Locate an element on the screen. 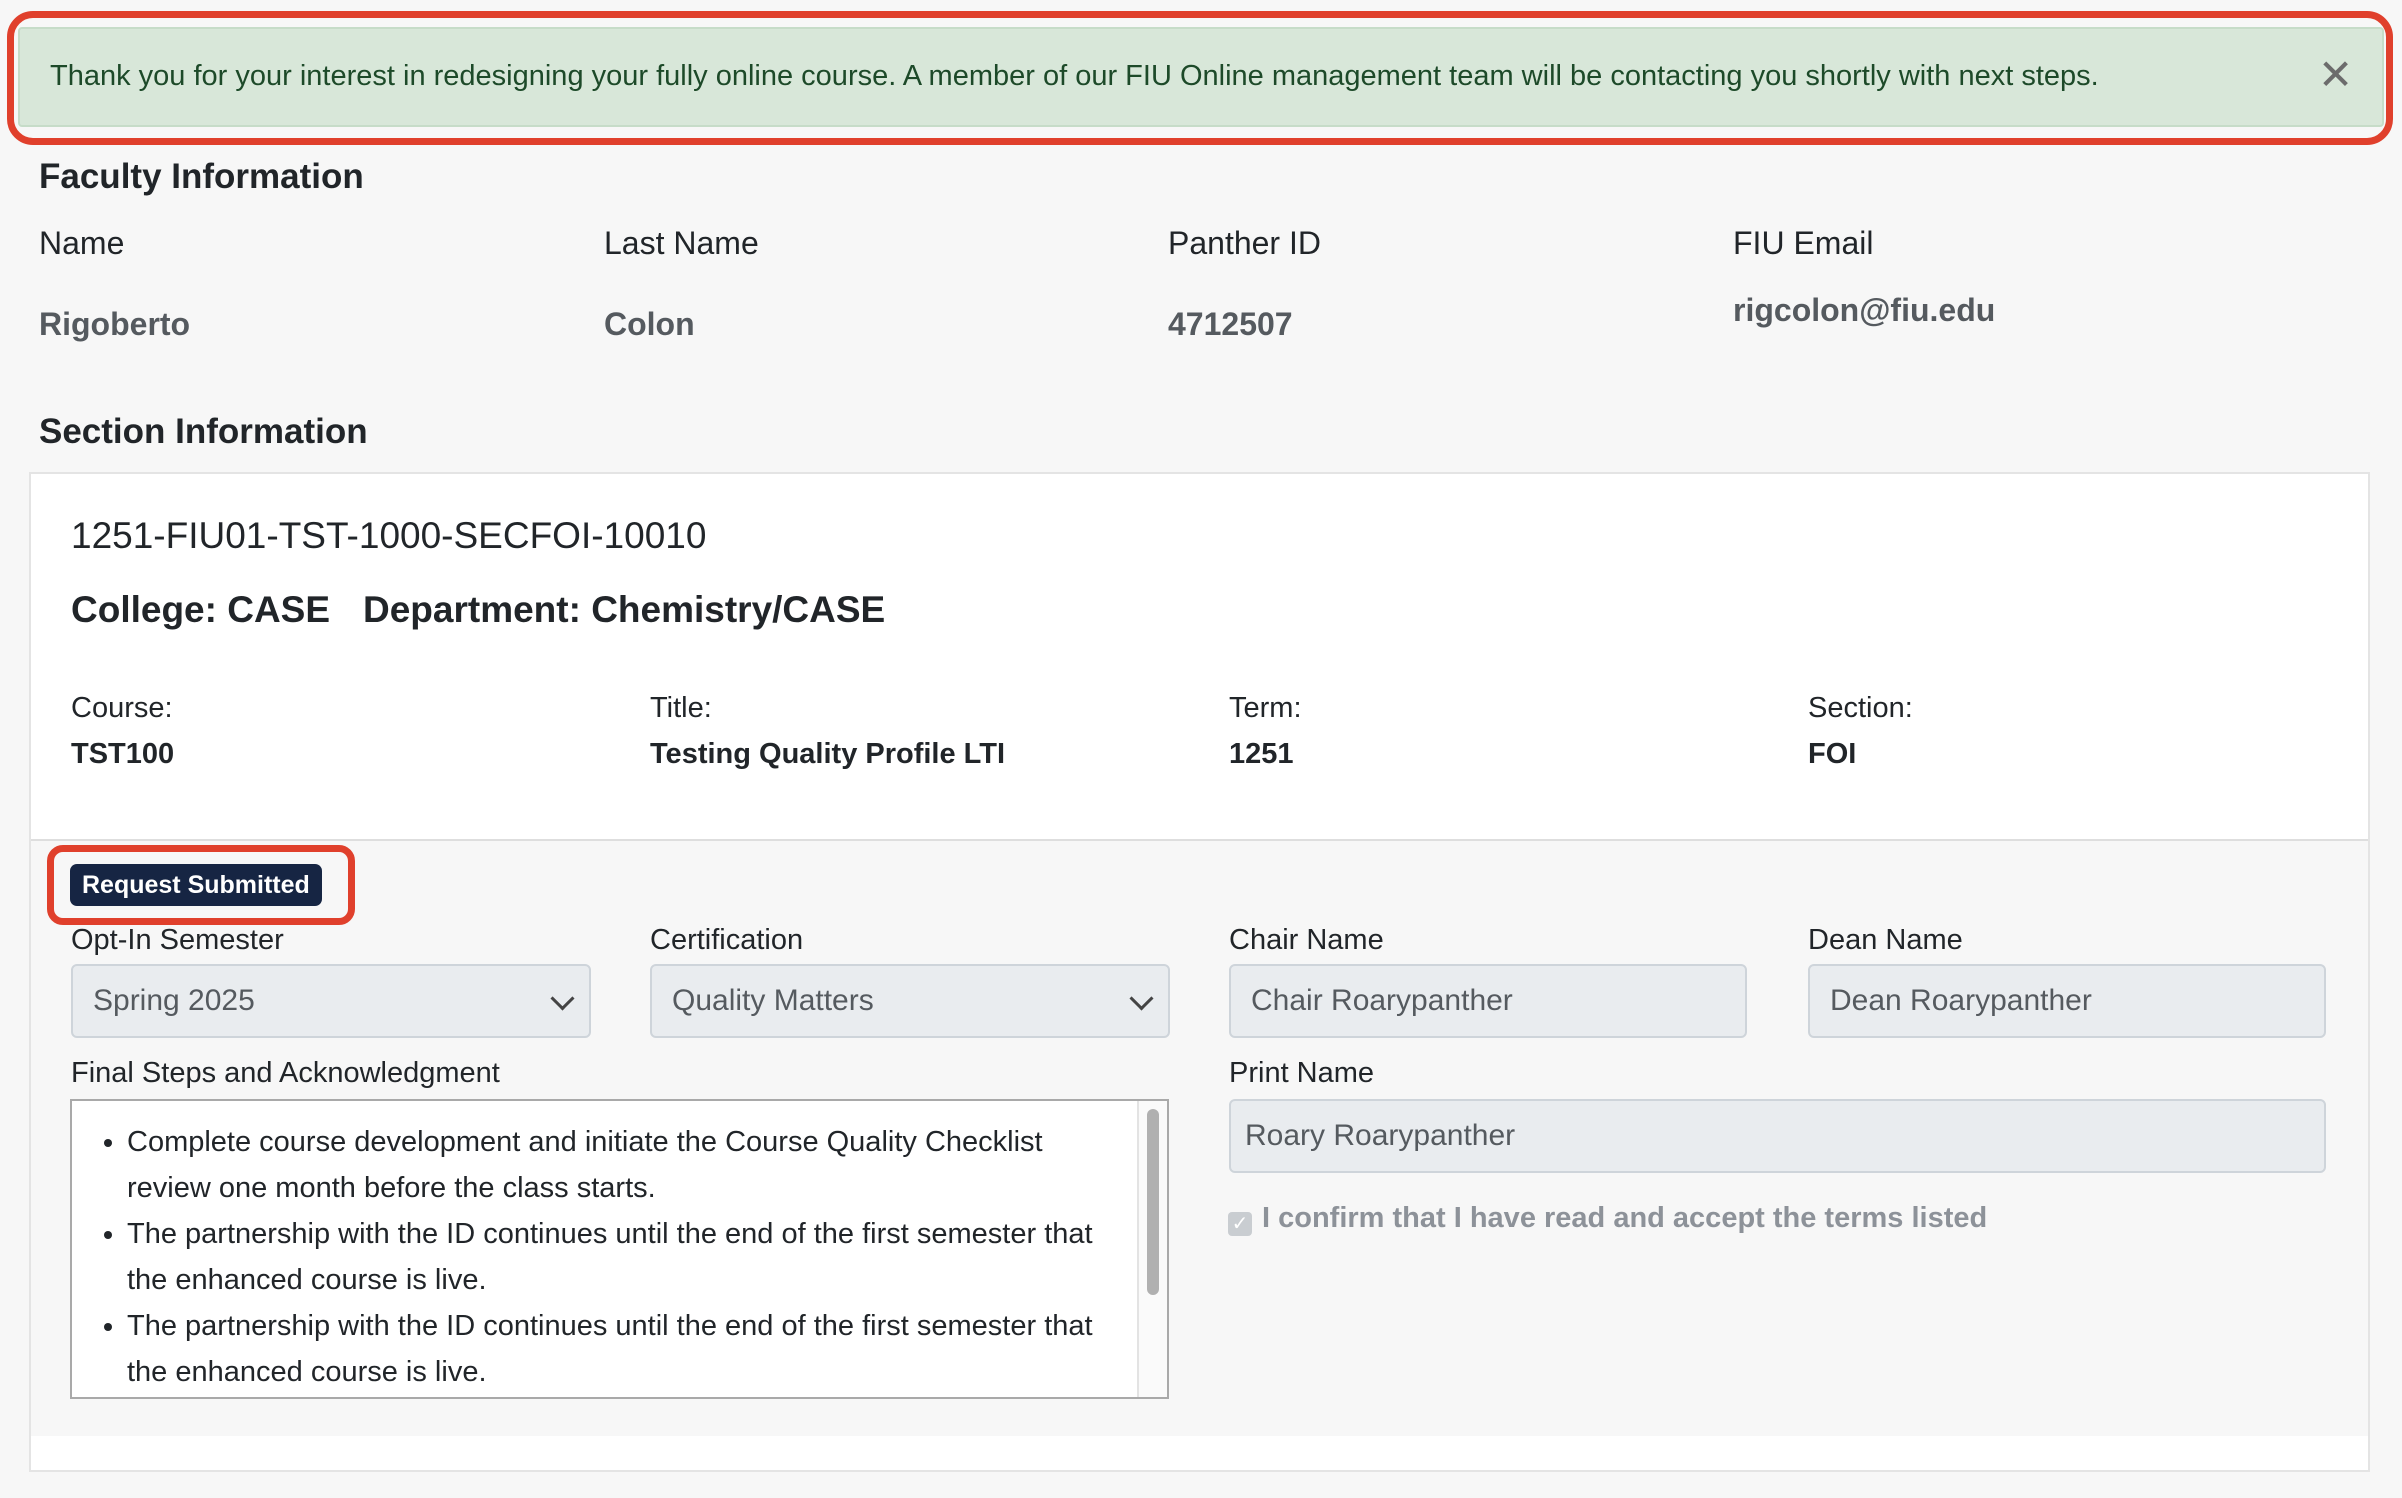 Image resolution: width=2402 pixels, height=1498 pixels. opt-in-label: Opt-In Semester is located at coordinates (177, 940).